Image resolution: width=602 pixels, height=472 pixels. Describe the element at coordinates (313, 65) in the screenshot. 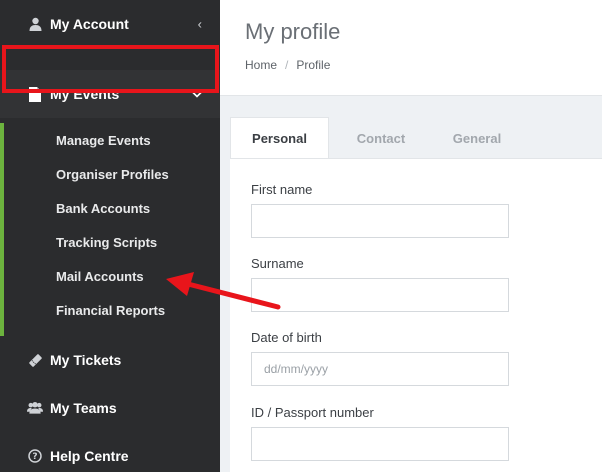

I see `breadcrumb-current: Profile` at that location.